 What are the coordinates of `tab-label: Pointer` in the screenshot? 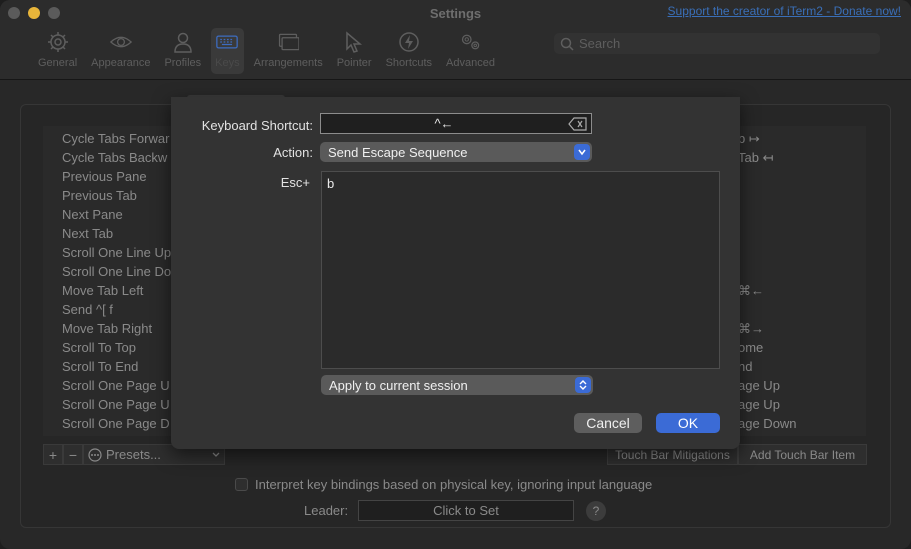 It's located at (354, 63).